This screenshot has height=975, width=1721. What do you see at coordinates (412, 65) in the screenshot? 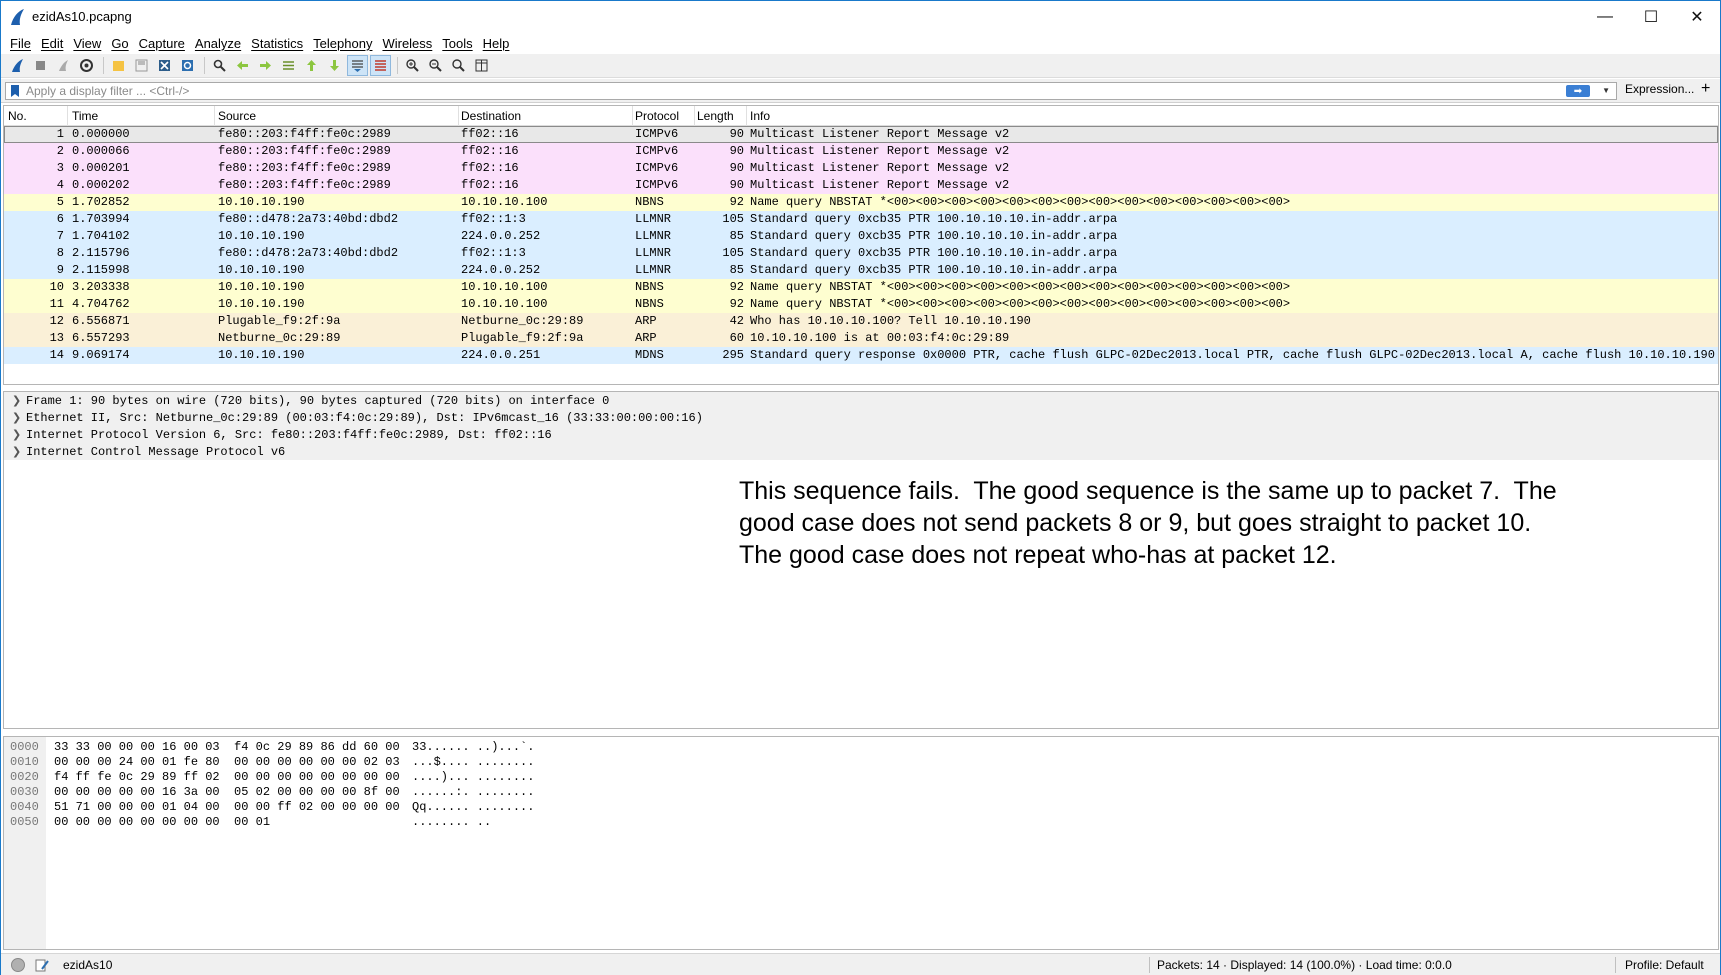
I see `zoom-in-button` at bounding box center [412, 65].